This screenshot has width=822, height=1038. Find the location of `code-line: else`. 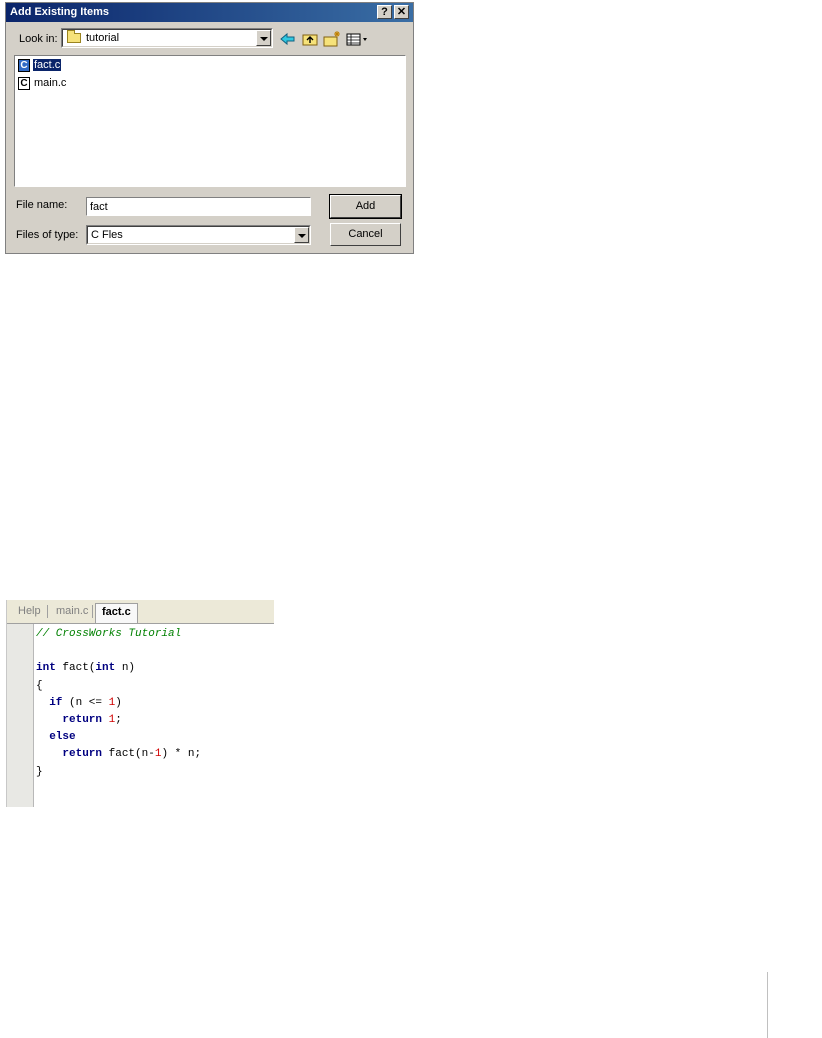

code-line: else is located at coordinates (62, 737).